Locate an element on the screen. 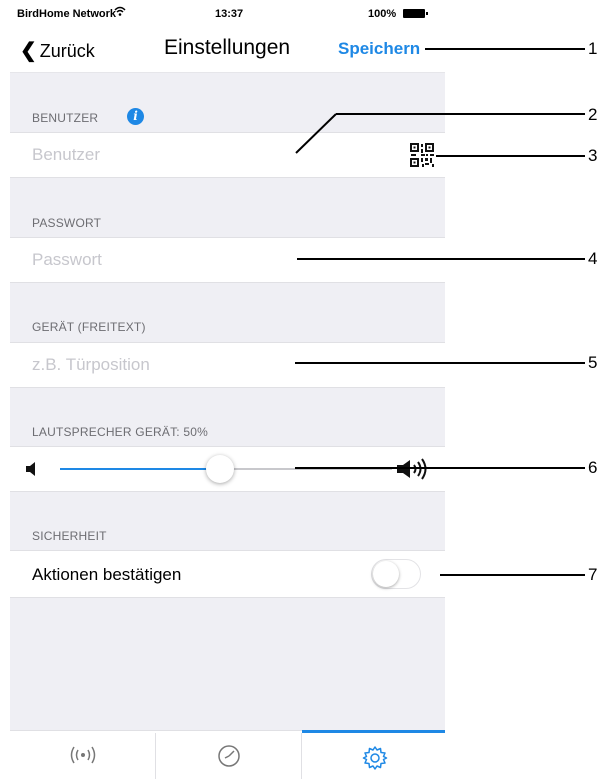 The width and height of the screenshot is (602, 779). device-placeholder: z.B. Türposition is located at coordinates (91, 364).